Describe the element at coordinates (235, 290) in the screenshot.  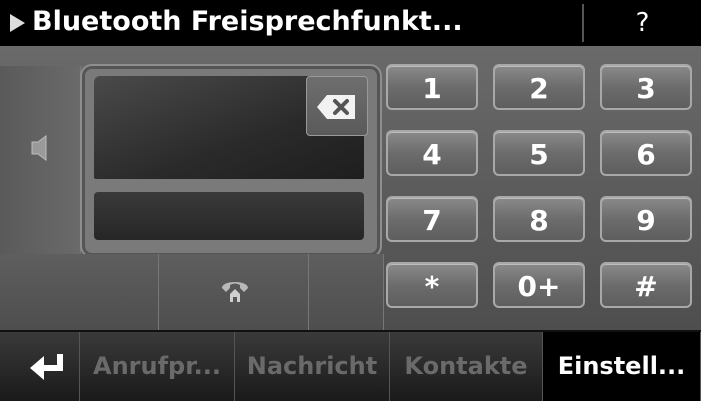
I see `phone-home-icon` at that location.